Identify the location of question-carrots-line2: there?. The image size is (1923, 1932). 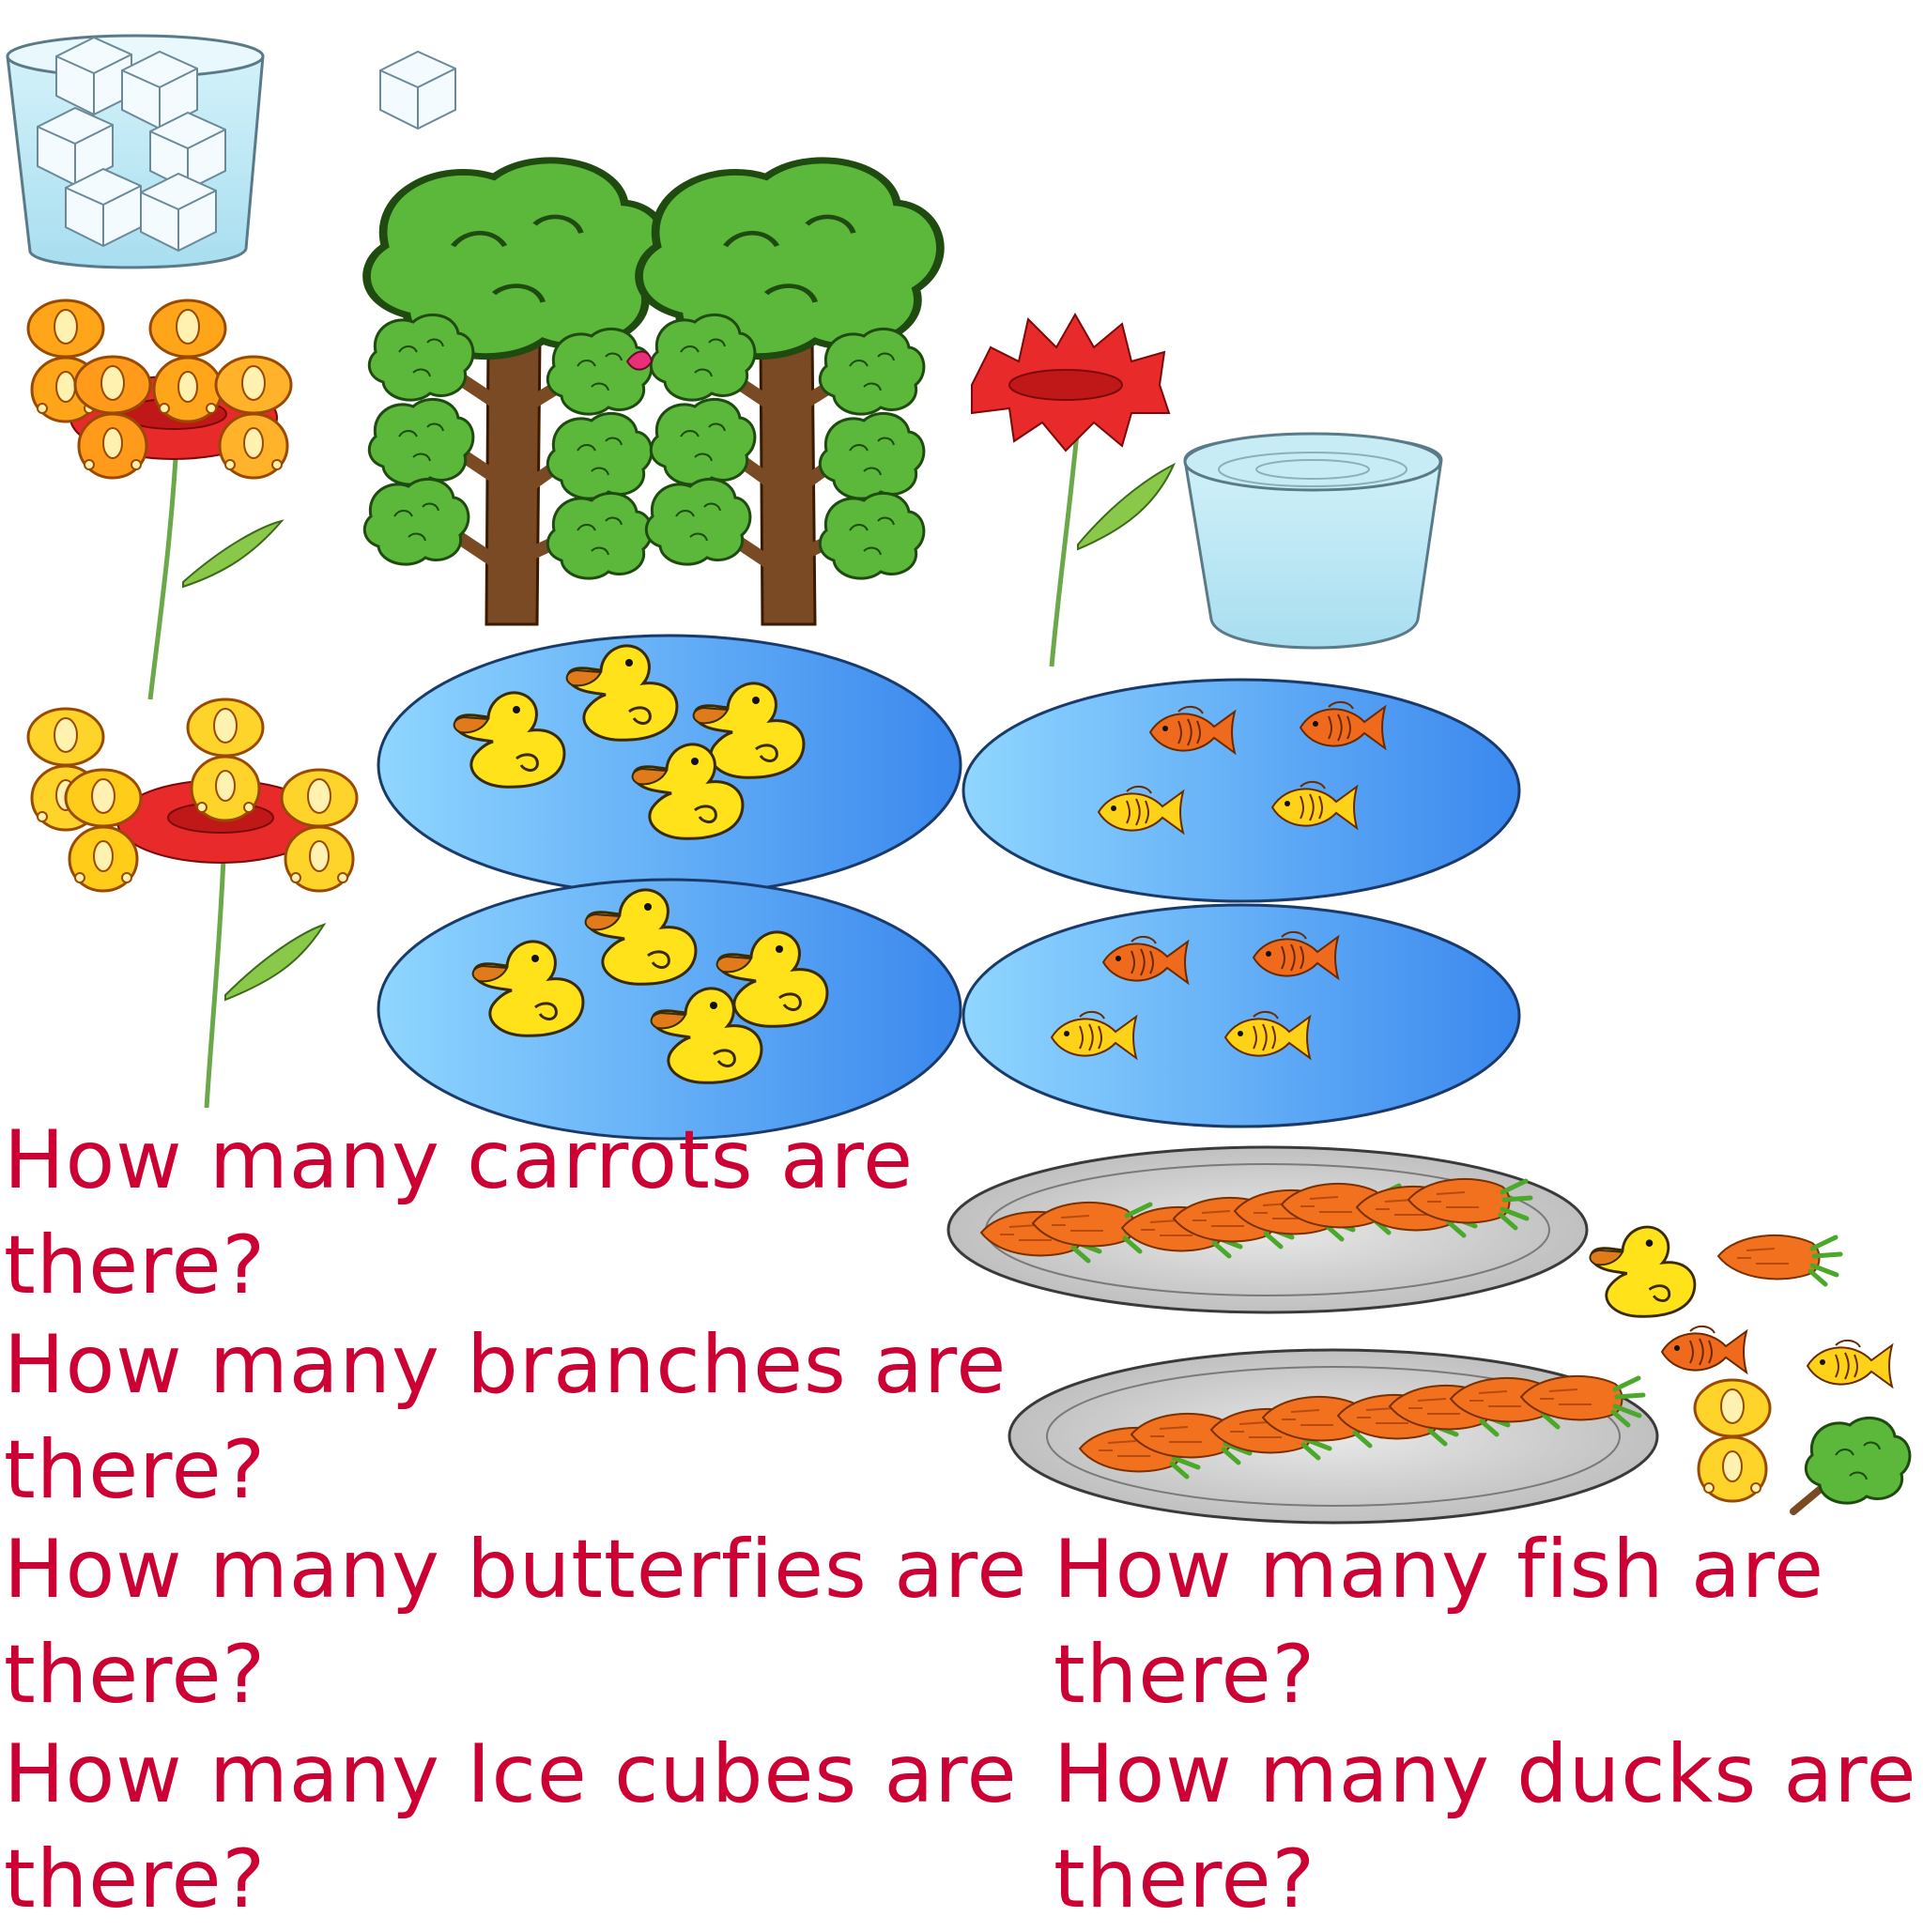
(135, 1266).